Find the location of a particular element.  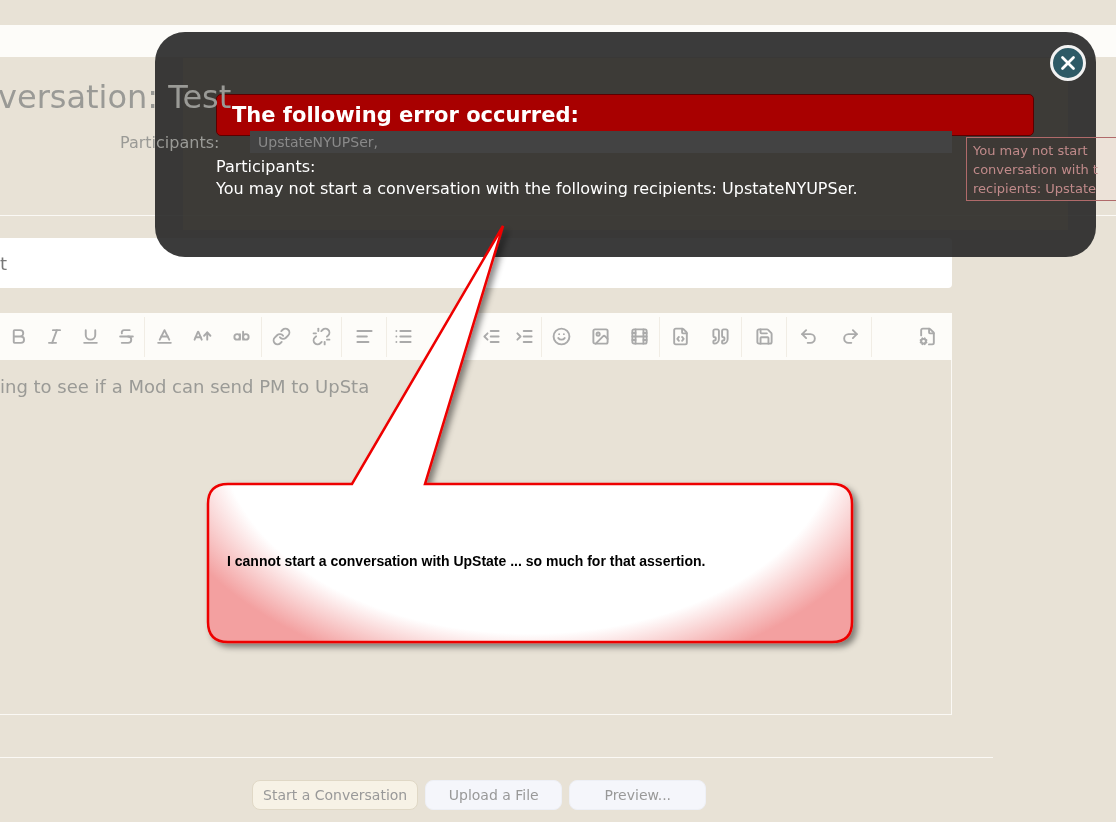

participants-field: UpstateNYUPSer, is located at coordinates (601, 142).